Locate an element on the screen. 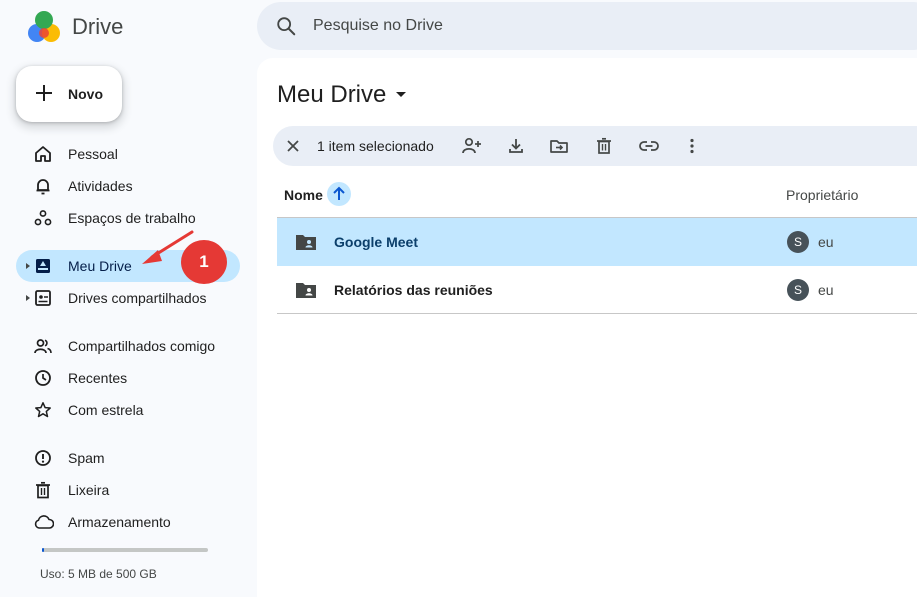  sidebar-item-label: Atividades is located at coordinates (100, 186).